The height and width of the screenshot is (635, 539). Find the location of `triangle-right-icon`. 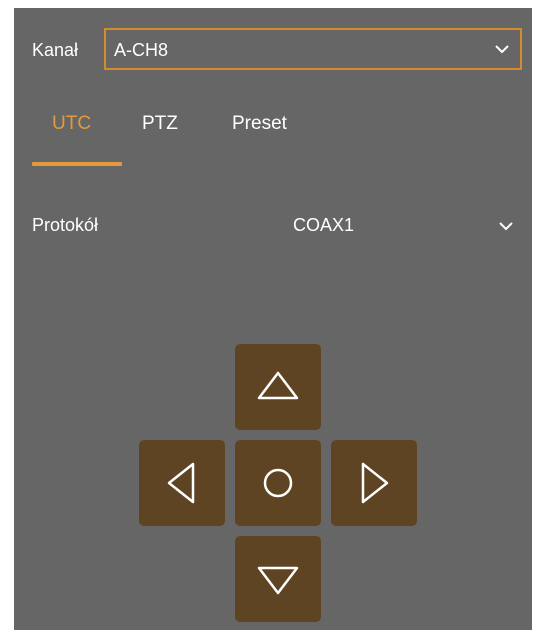

triangle-right-icon is located at coordinates (375, 483).